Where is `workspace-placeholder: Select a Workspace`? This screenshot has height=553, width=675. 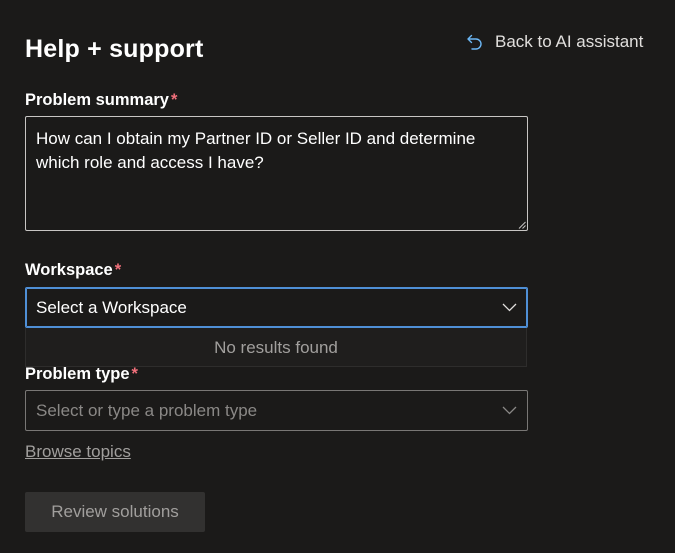
workspace-placeholder: Select a Workspace is located at coordinates (111, 307).